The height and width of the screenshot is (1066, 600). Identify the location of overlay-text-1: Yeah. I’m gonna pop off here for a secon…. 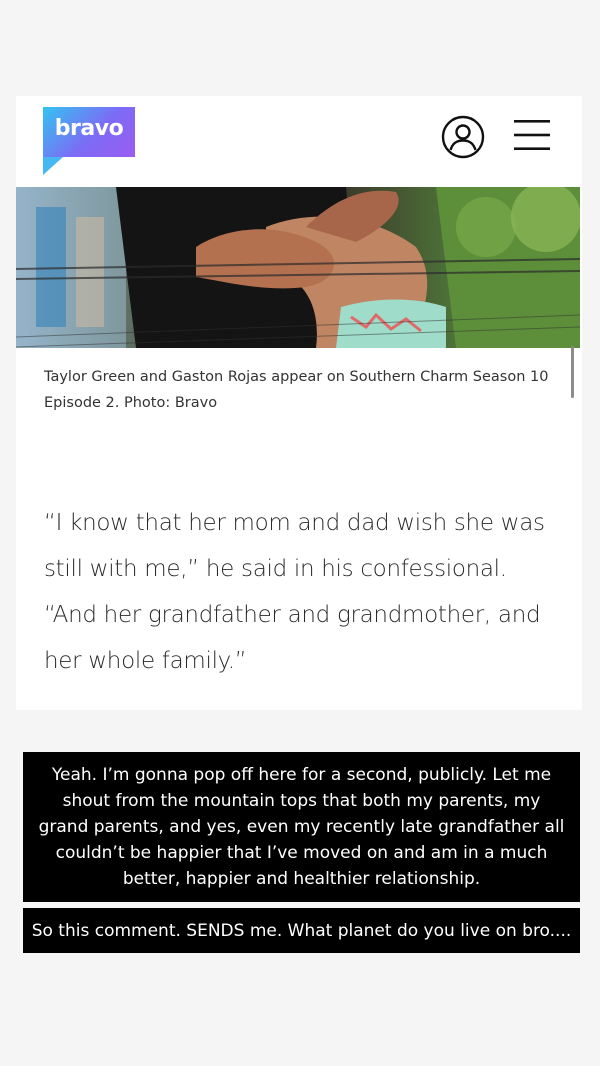
(301, 827).